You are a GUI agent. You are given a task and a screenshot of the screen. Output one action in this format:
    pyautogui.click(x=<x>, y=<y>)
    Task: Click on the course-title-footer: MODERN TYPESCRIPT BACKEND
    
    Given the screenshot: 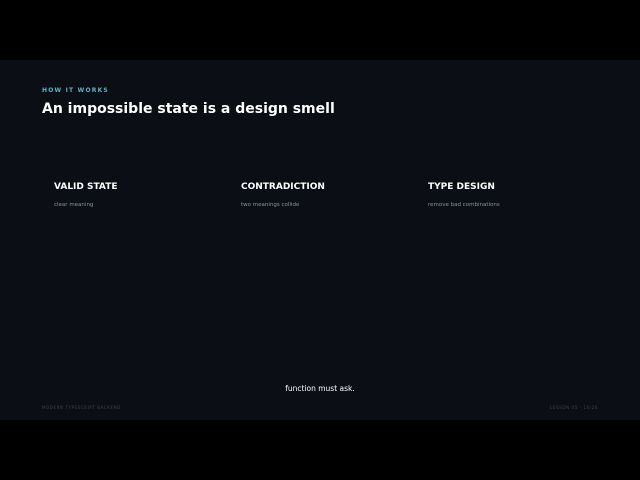 What is the action you would take?
    pyautogui.click(x=81, y=407)
    